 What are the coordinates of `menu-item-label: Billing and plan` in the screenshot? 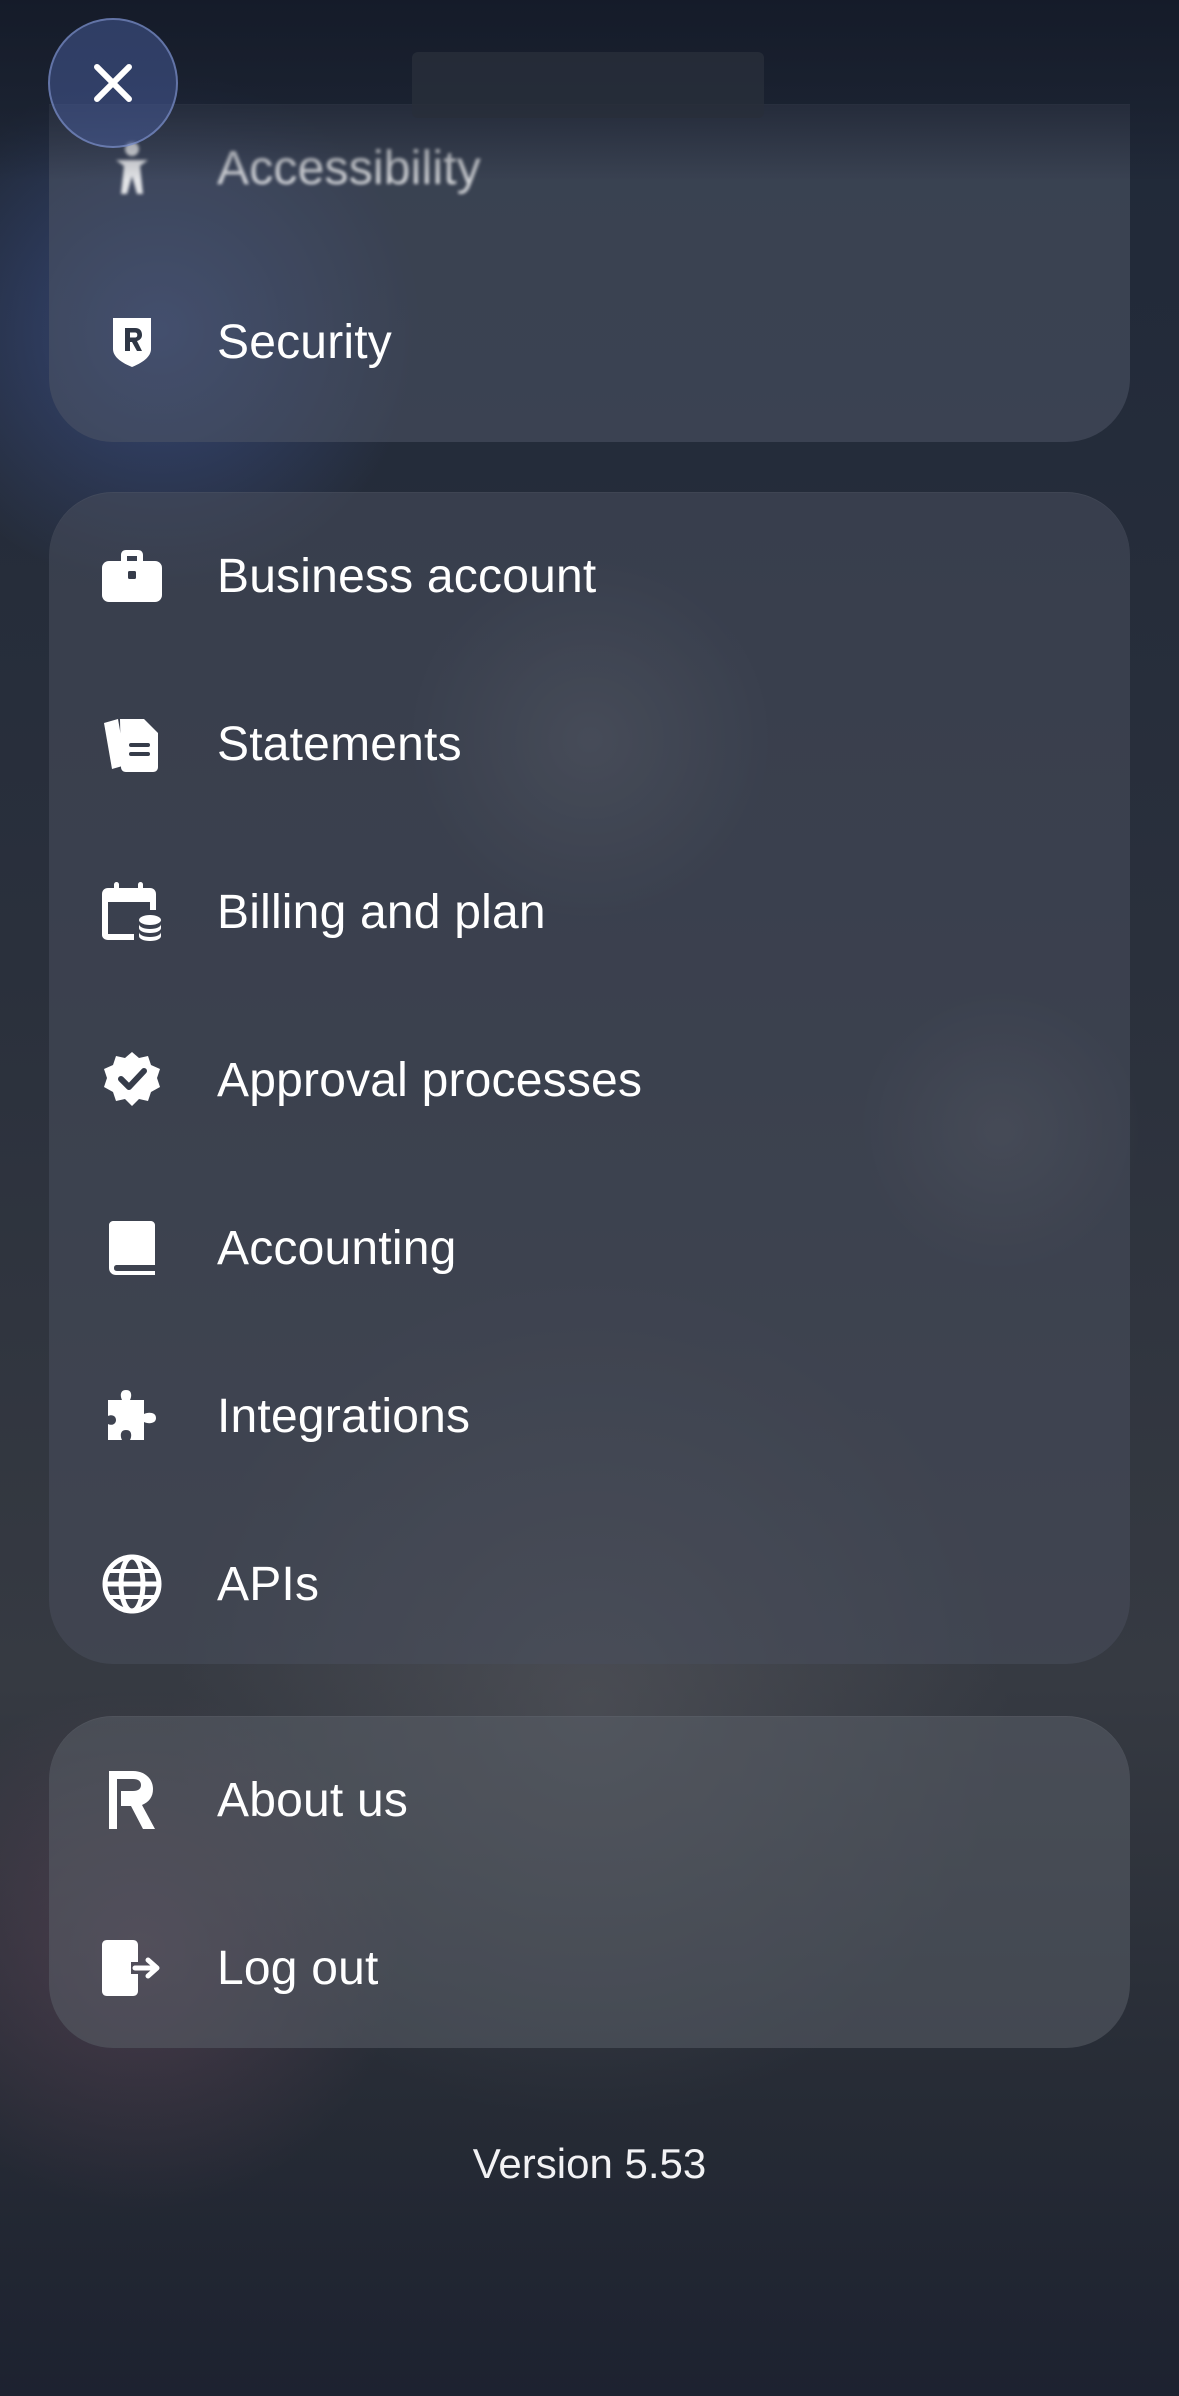 It's located at (381, 912).